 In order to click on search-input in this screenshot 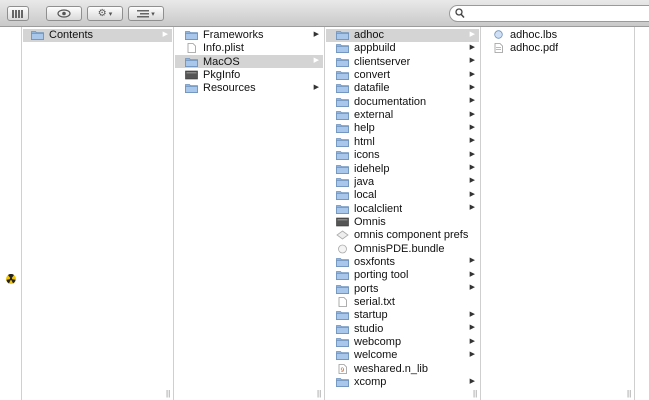, I will do `click(557, 14)`.